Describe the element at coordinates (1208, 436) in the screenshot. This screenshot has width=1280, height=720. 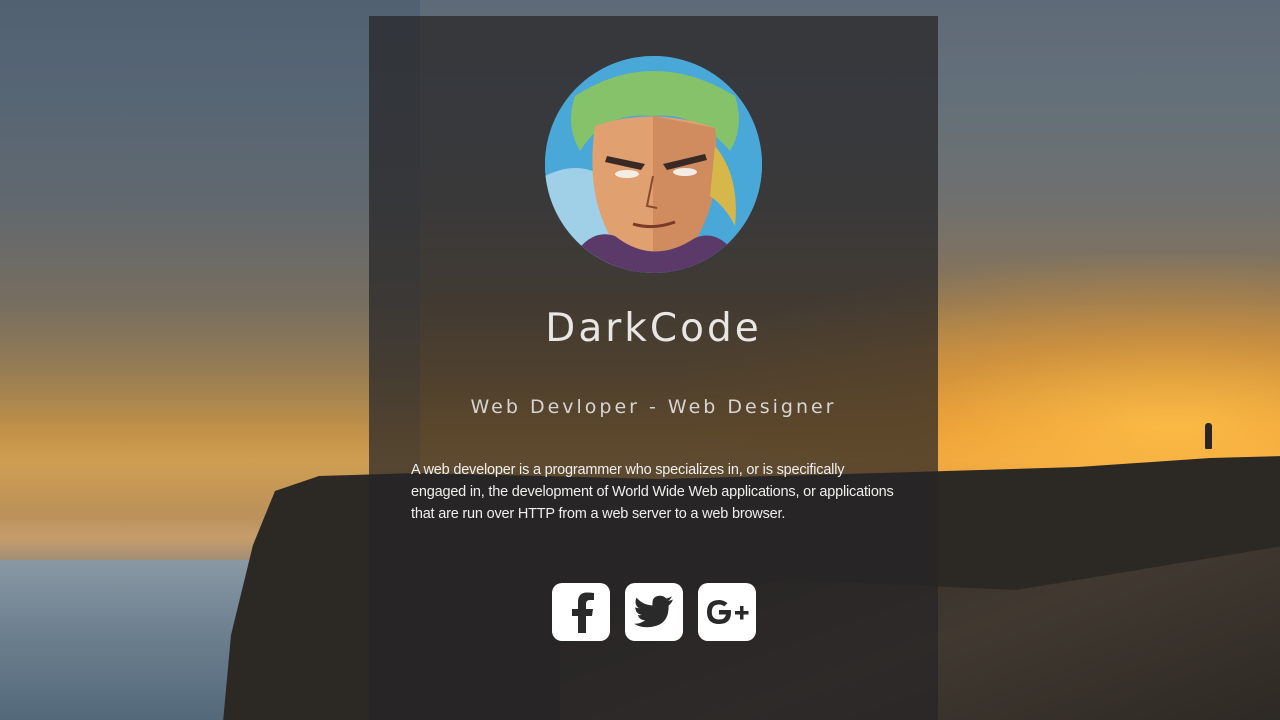
I see `person-silhouette` at that location.